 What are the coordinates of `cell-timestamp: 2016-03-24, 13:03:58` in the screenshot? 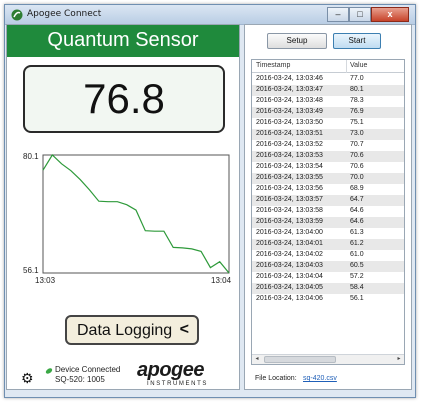 It's located at (289, 210).